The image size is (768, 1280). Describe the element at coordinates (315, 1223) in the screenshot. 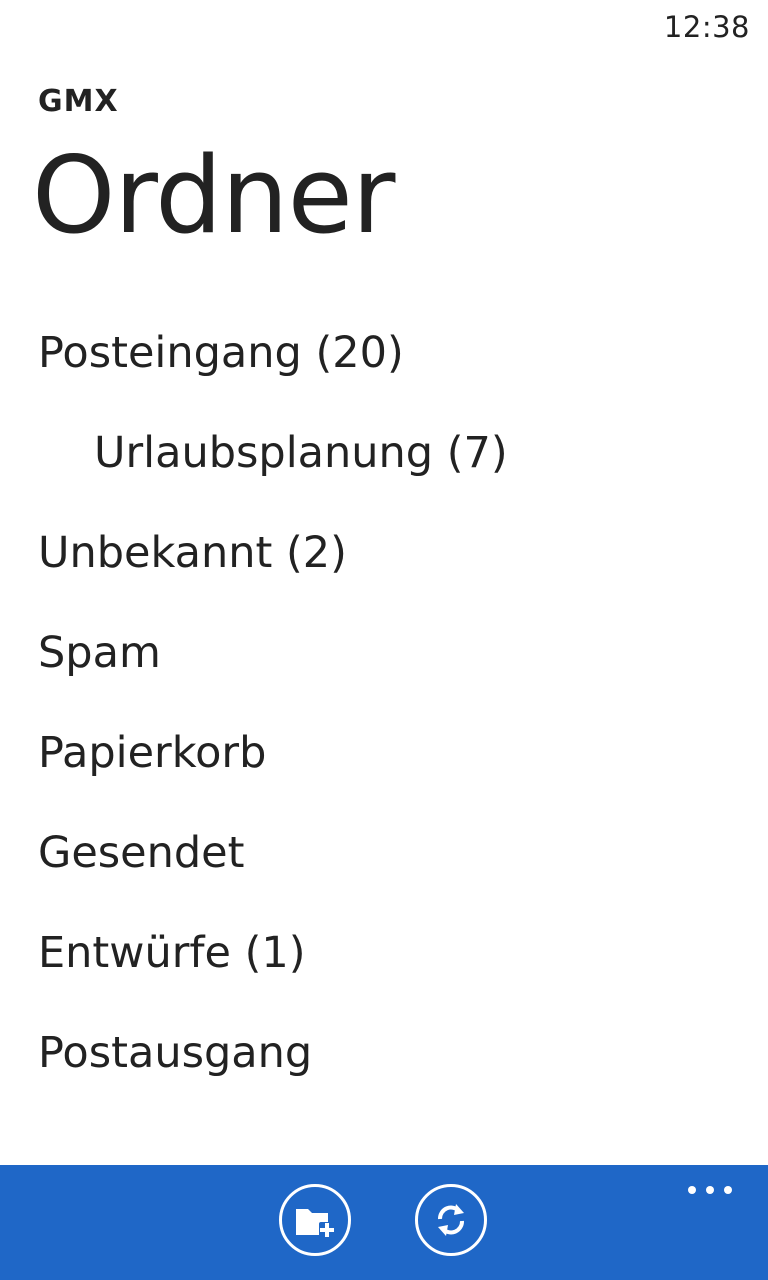

I see `new-folder-icon` at that location.